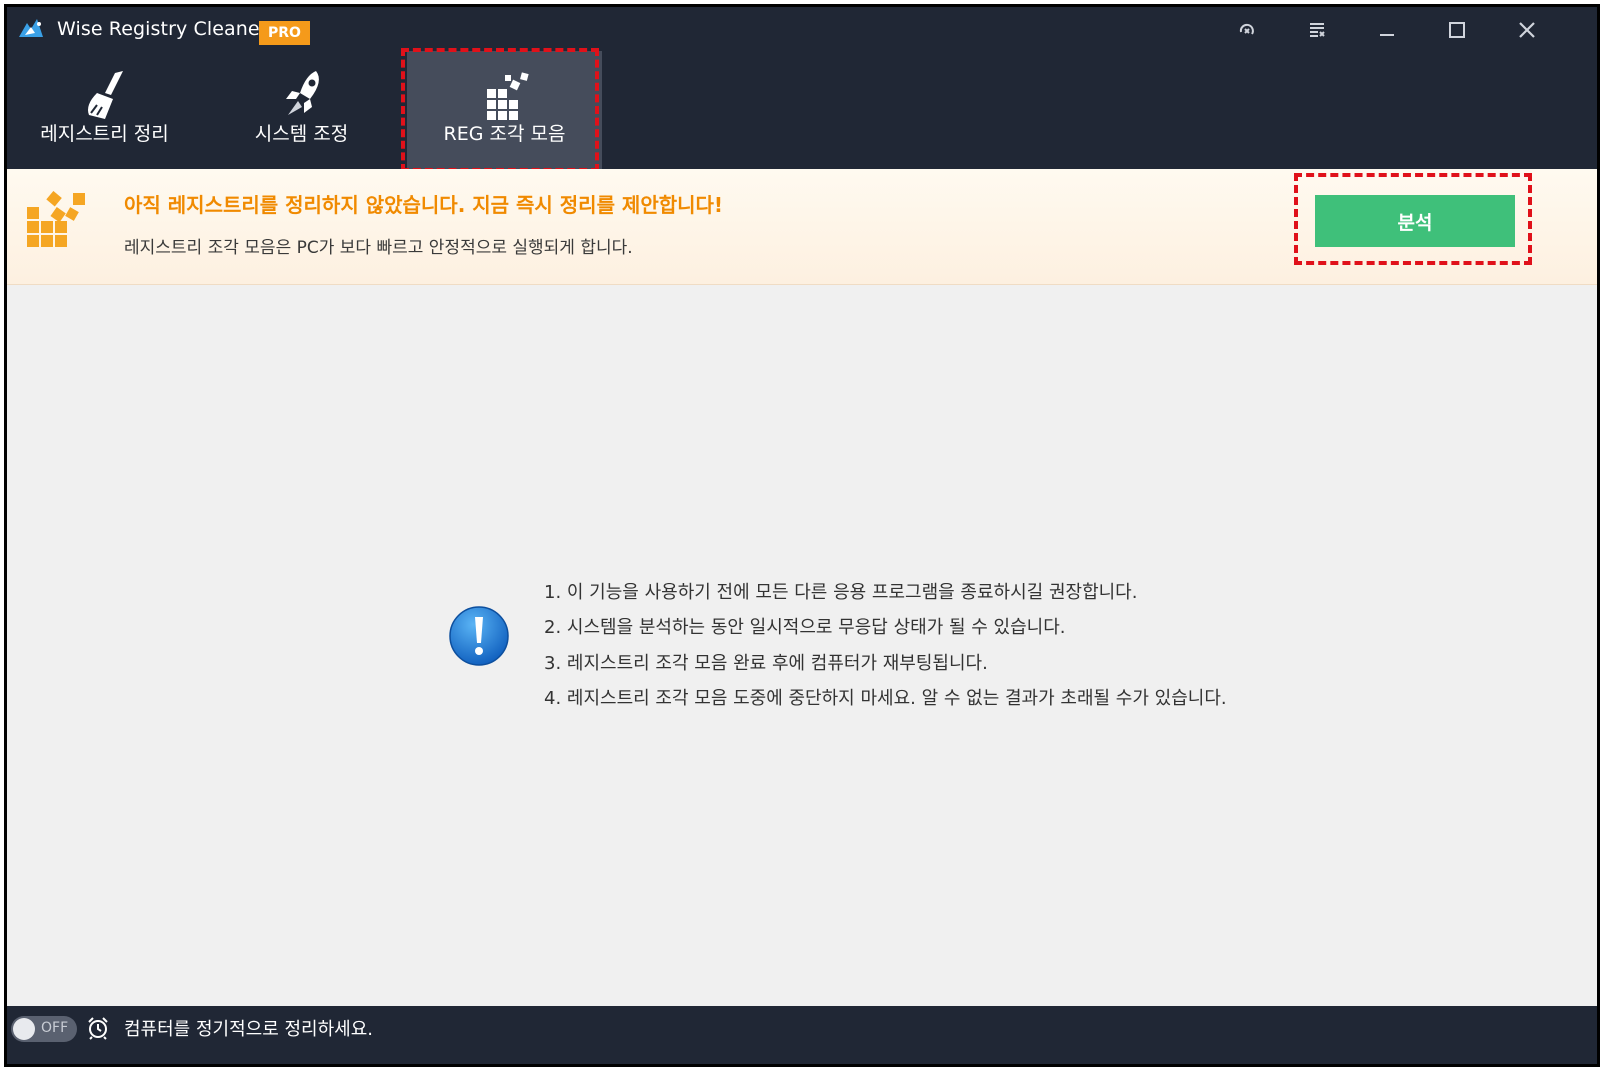  I want to click on tab-system-tuneup: 시스템 조정, so click(301, 110).